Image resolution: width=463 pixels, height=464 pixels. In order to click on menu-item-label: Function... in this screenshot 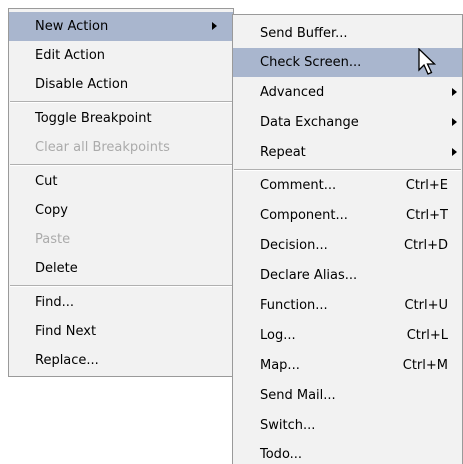, I will do `click(294, 305)`.